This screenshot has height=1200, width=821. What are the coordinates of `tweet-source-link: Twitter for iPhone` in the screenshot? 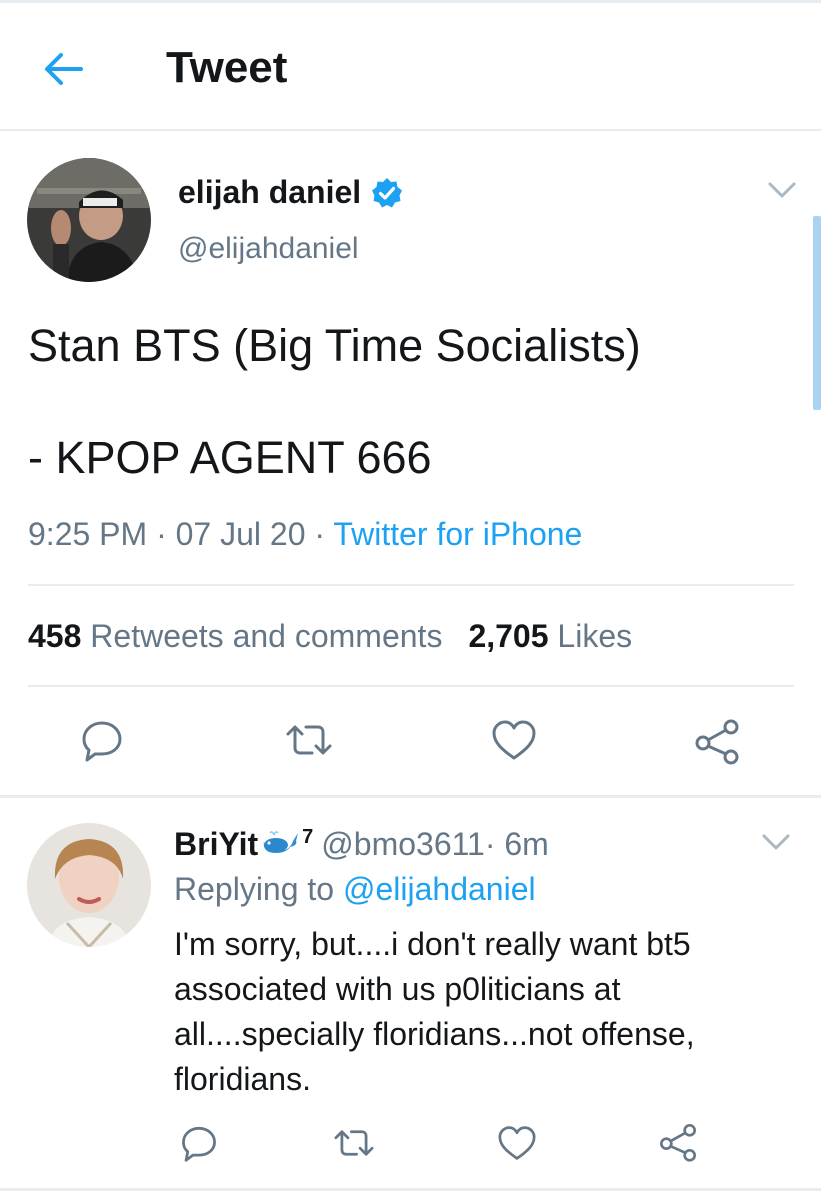 It's located at (457, 534).